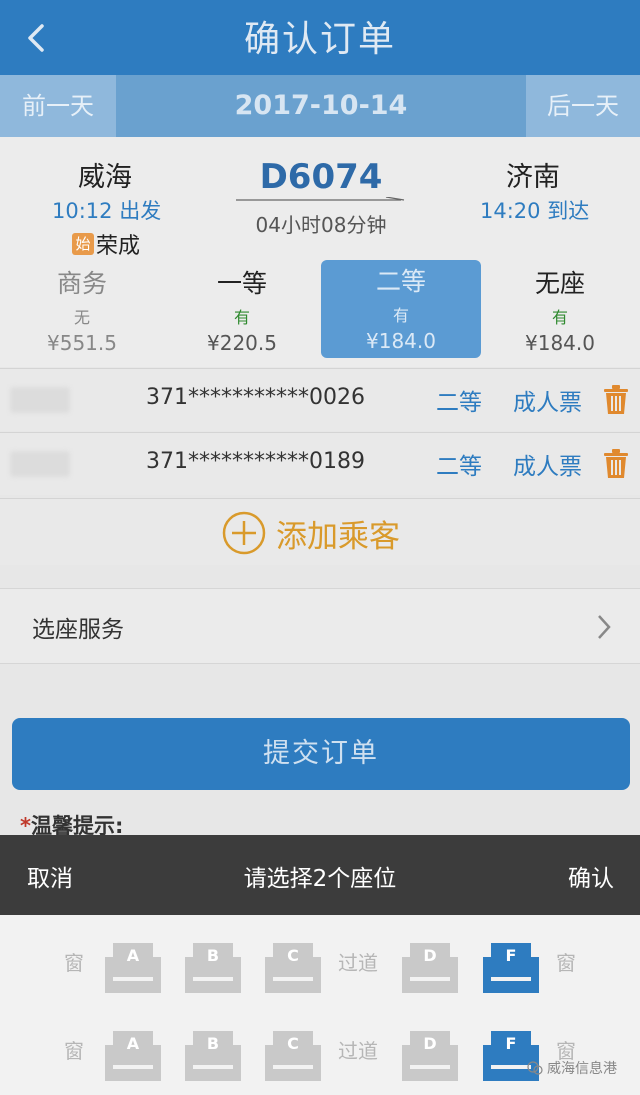 The image size is (640, 1095). I want to click on confirm-button: 确认, so click(591, 876).